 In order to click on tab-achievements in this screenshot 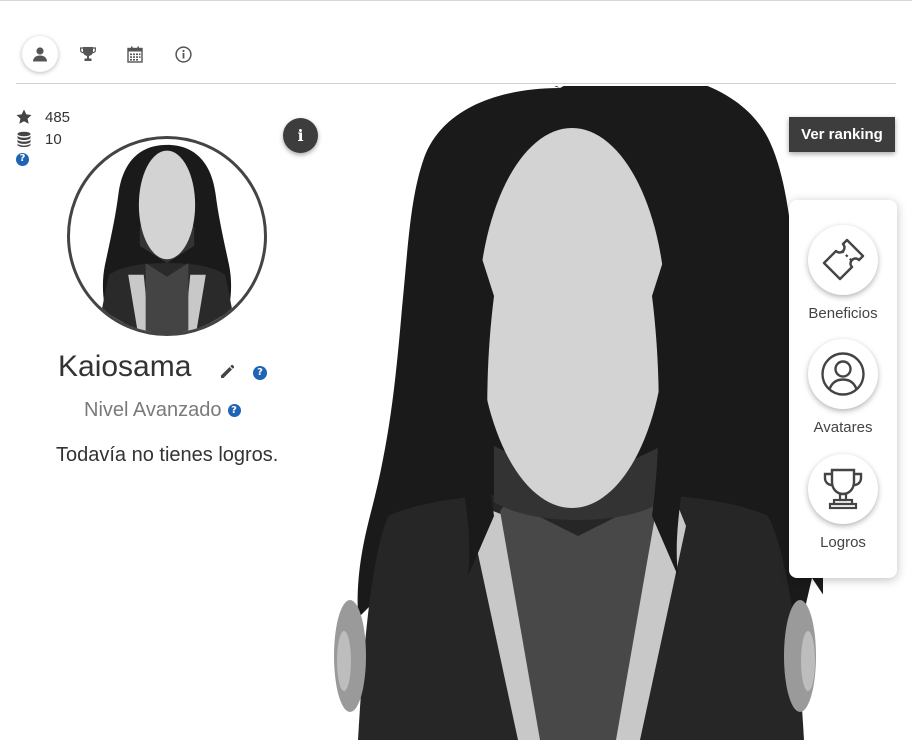, I will do `click(88, 54)`.